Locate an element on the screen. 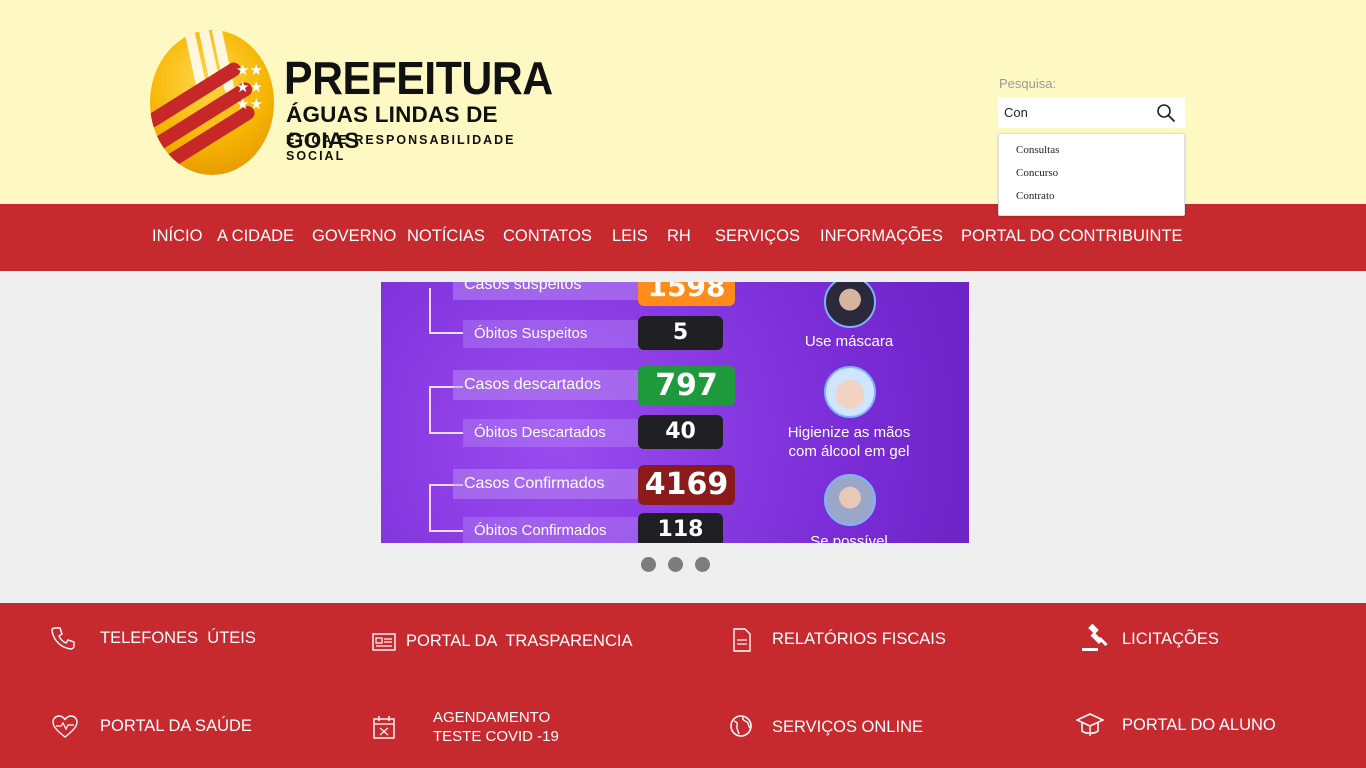  nav-item-servicos: SERVIÇOS is located at coordinates (757, 236).